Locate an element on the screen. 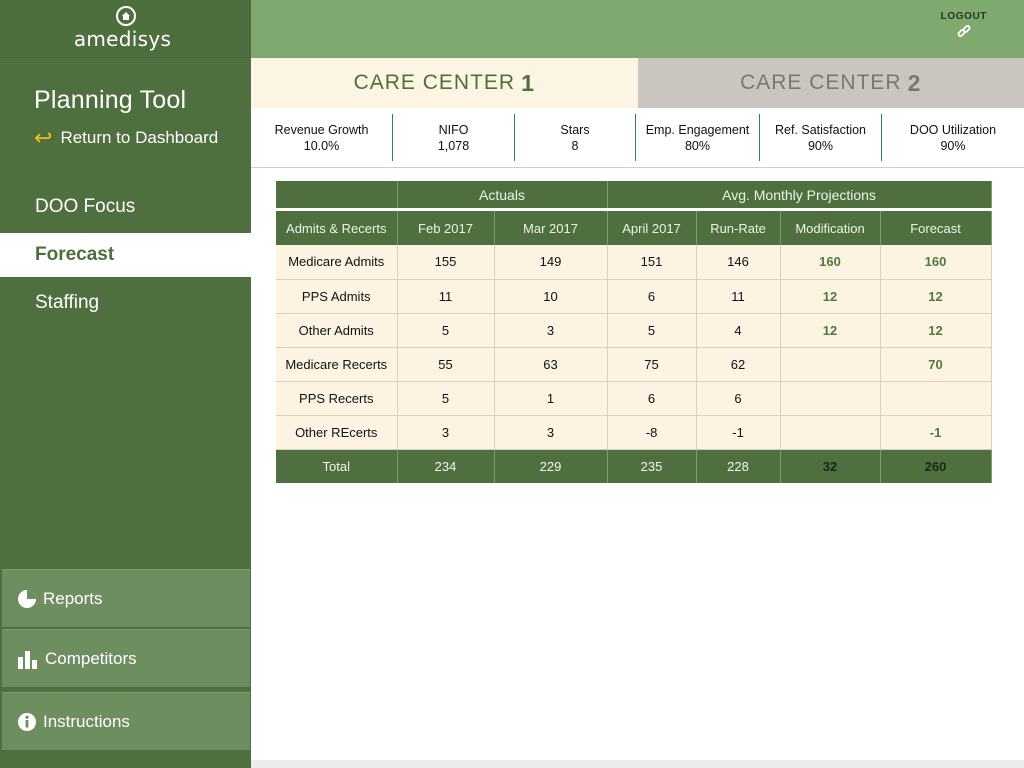 This screenshot has width=1024, height=768. row-label: Medicare Recerts is located at coordinates (337, 364).